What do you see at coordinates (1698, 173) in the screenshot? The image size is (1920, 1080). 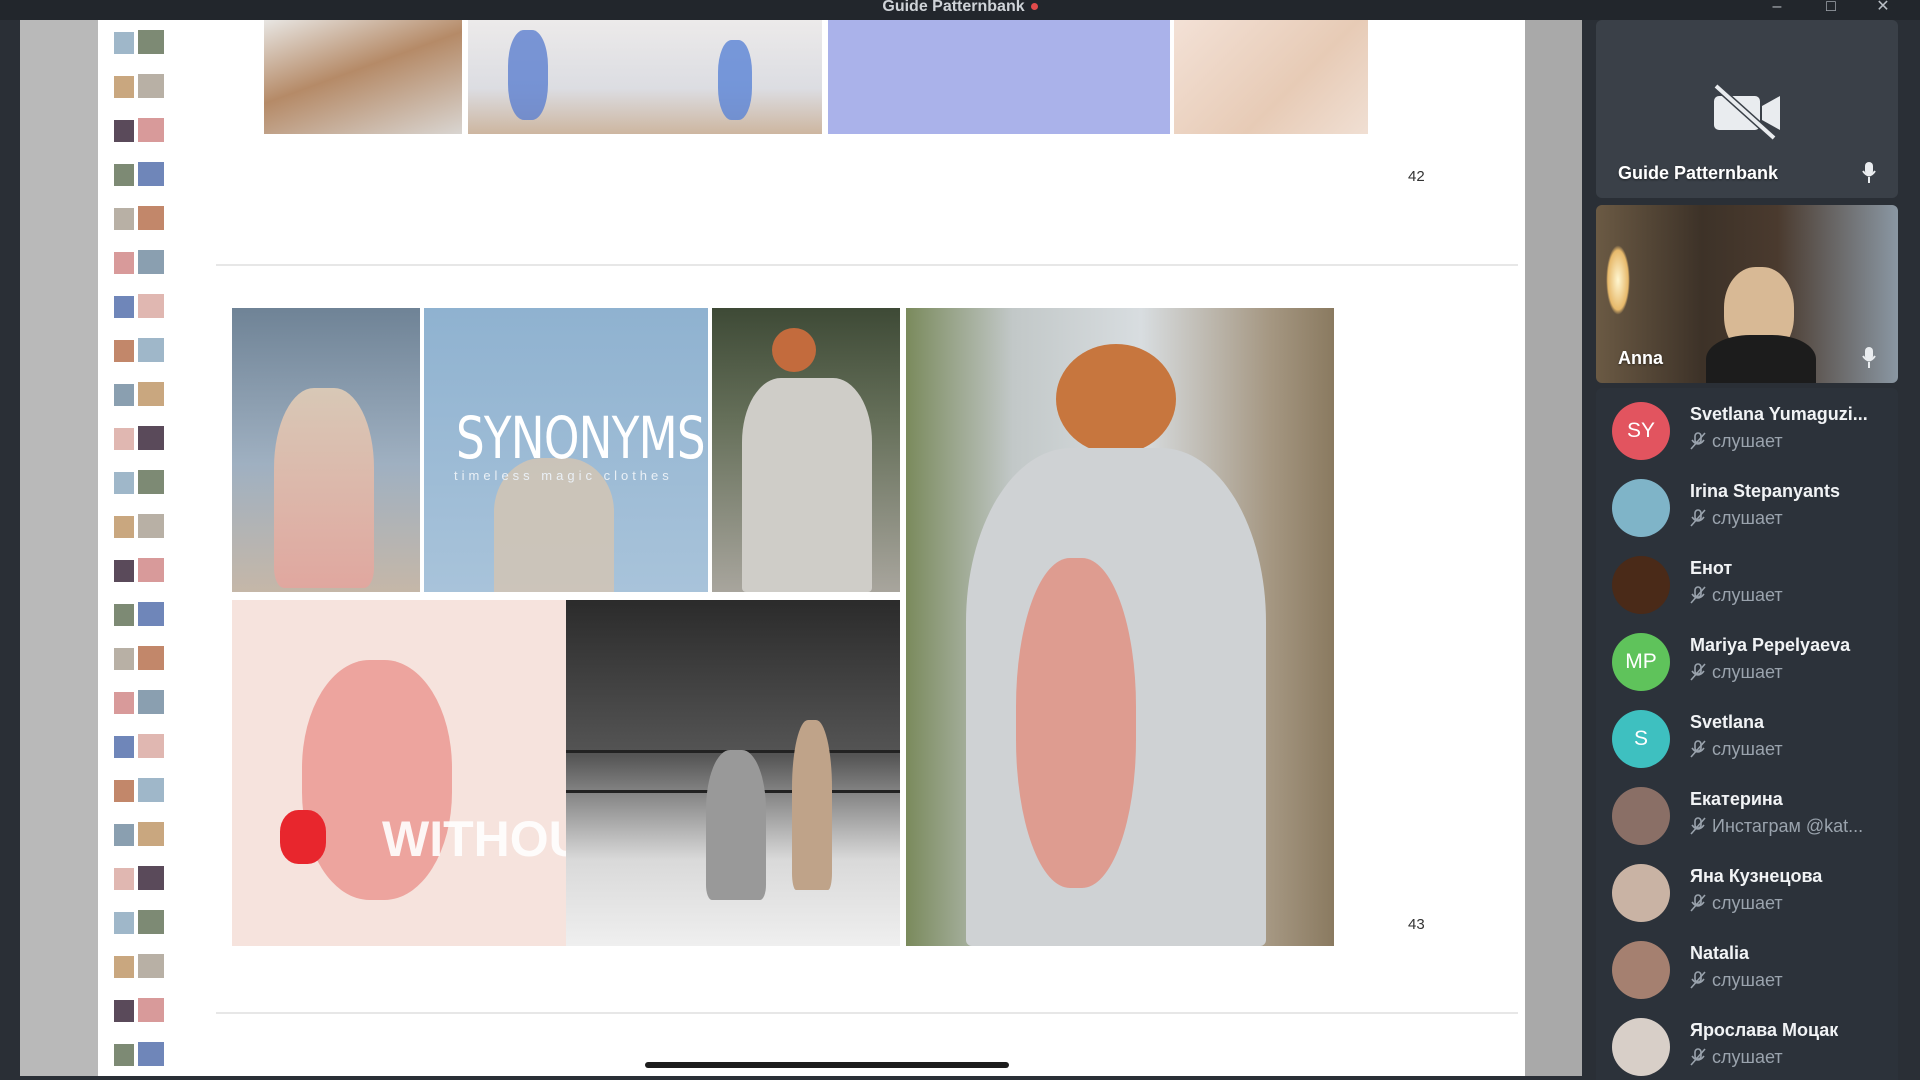 I see `video-tile-name: Guide Patternbank` at bounding box center [1698, 173].